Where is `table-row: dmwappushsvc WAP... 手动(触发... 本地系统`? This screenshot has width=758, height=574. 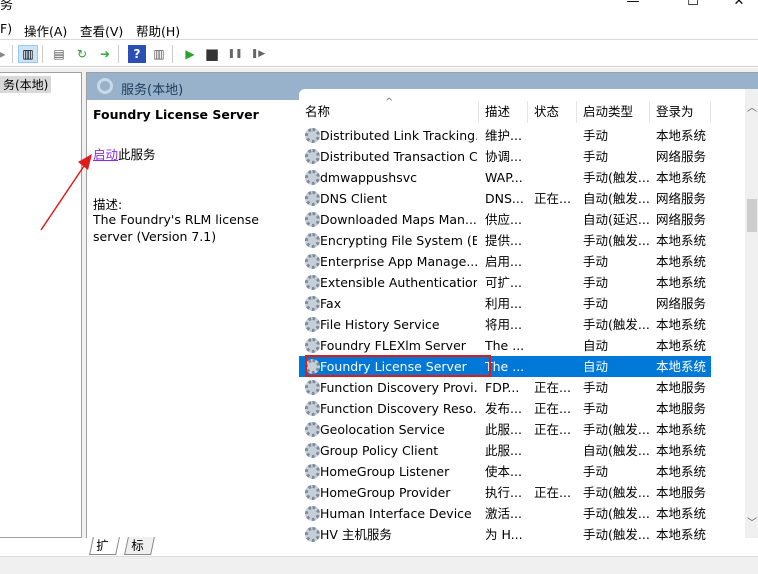
table-row: dmwappushsvc WAP... 手动(触发... 本地系统 is located at coordinates (505, 177).